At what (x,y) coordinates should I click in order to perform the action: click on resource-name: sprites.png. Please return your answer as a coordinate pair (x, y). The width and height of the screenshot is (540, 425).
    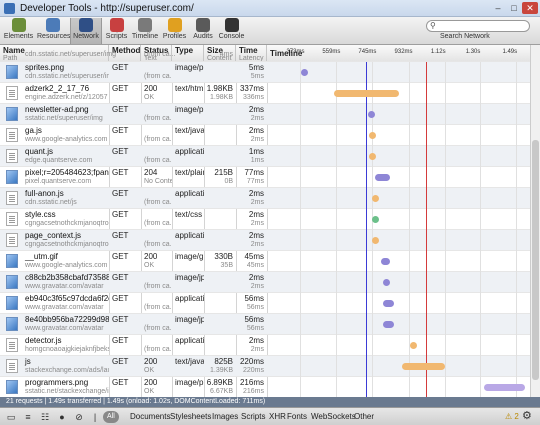
    Looking at the image, I should click on (44, 67).